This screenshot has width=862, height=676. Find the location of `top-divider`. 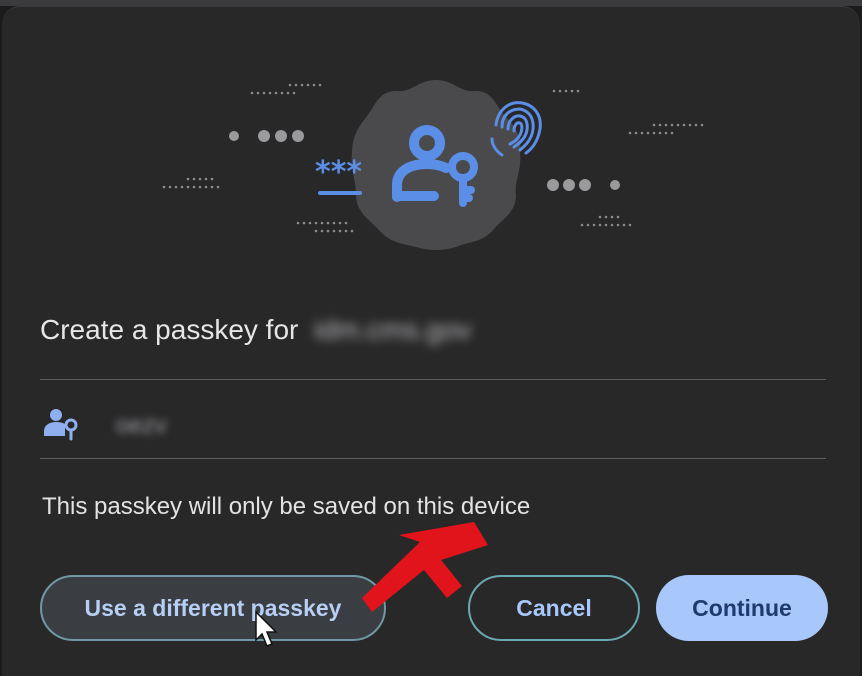

top-divider is located at coordinates (433, 379).